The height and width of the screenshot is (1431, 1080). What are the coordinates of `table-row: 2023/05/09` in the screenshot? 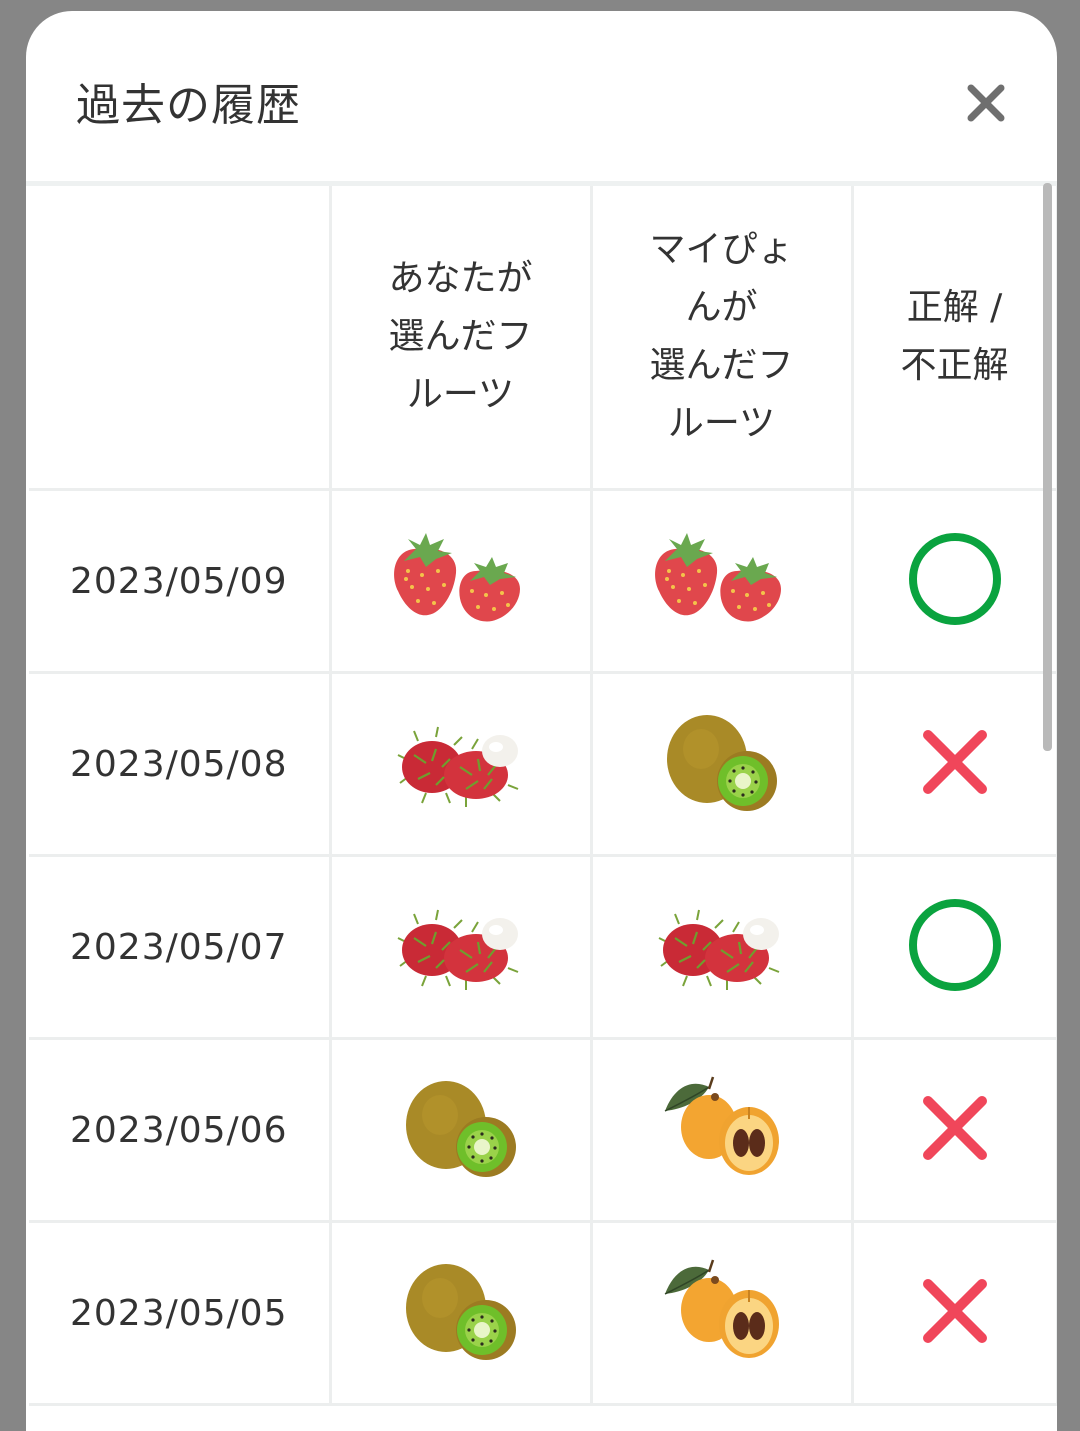 It's located at (543, 581).